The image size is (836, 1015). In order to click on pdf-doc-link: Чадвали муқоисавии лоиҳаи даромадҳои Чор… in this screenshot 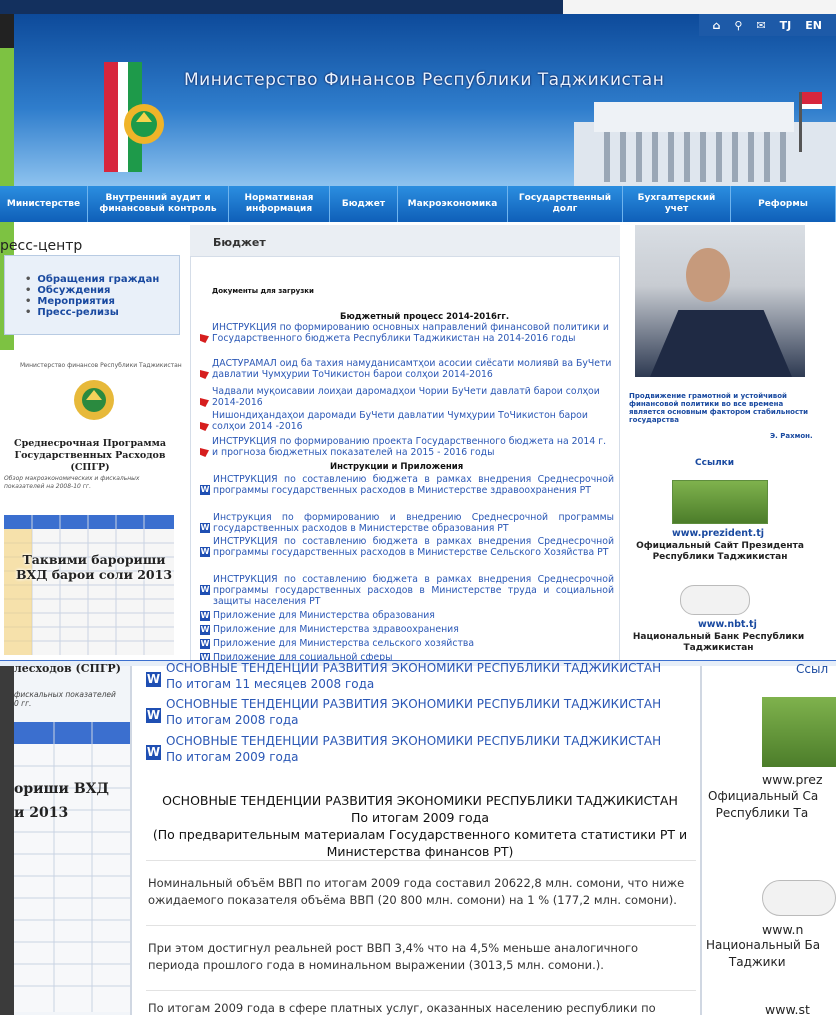, I will do `click(412, 397)`.